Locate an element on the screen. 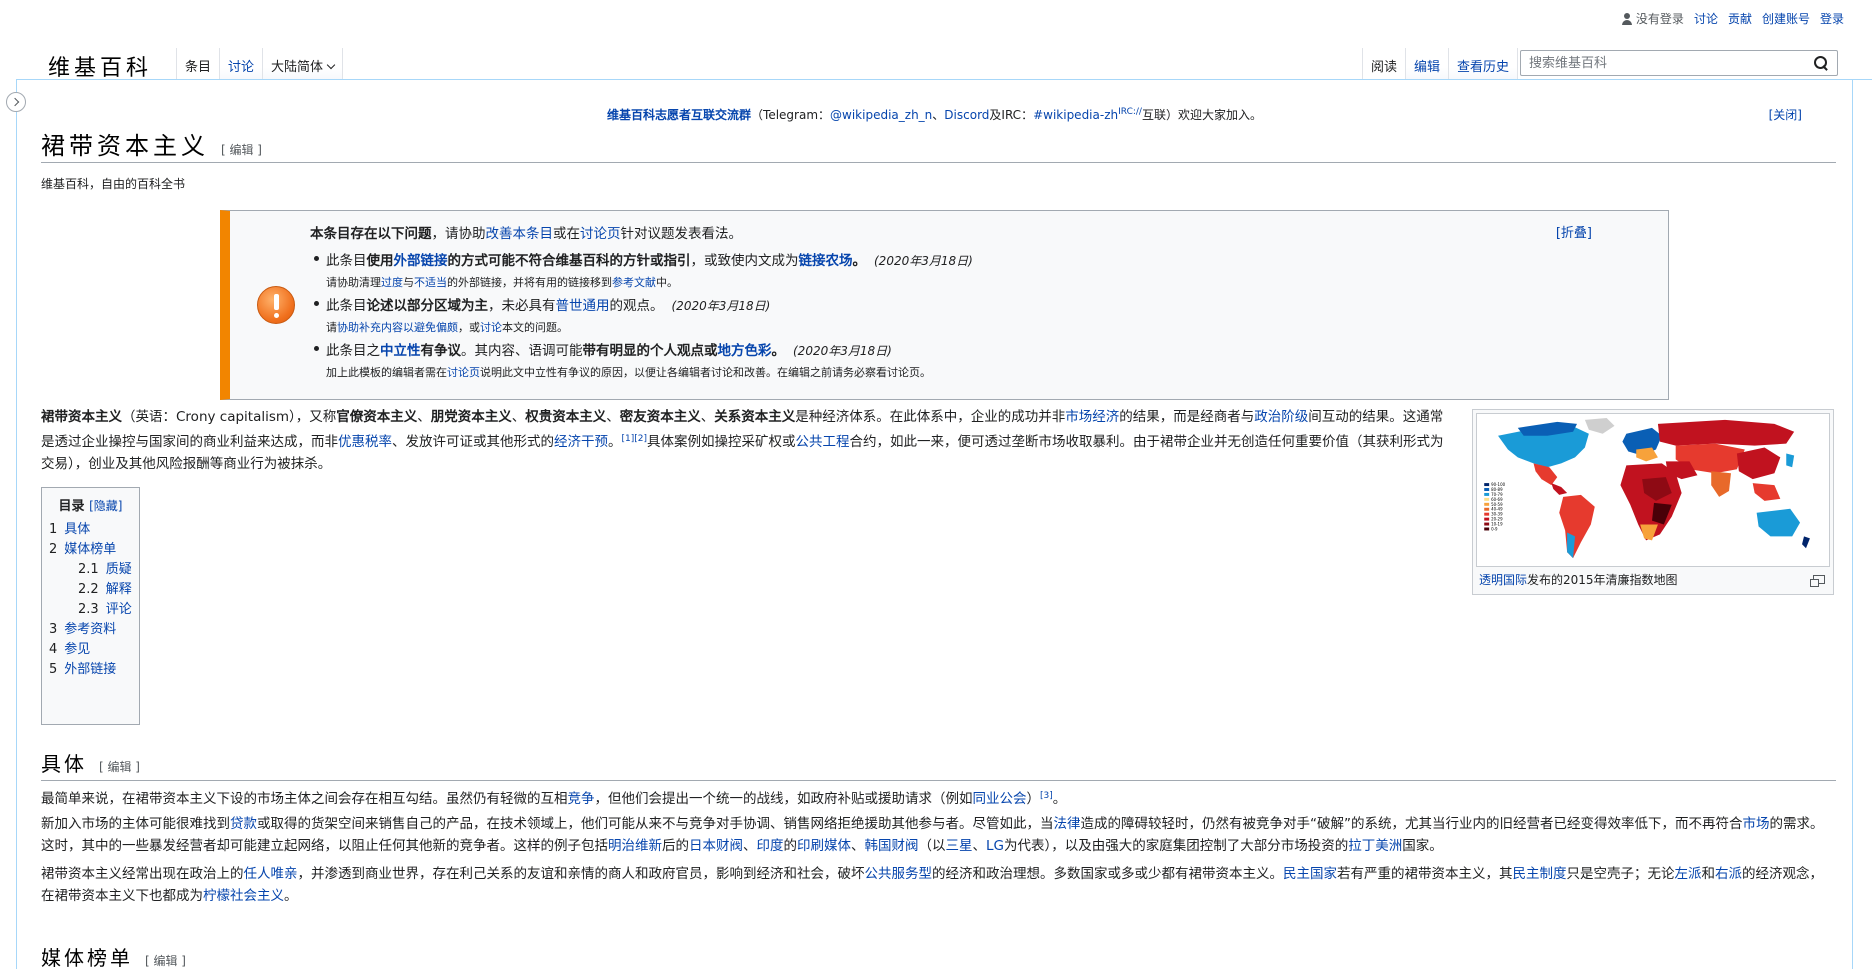 This screenshot has height=969, width=1872. reference-link: [3] is located at coordinates (1046, 796).